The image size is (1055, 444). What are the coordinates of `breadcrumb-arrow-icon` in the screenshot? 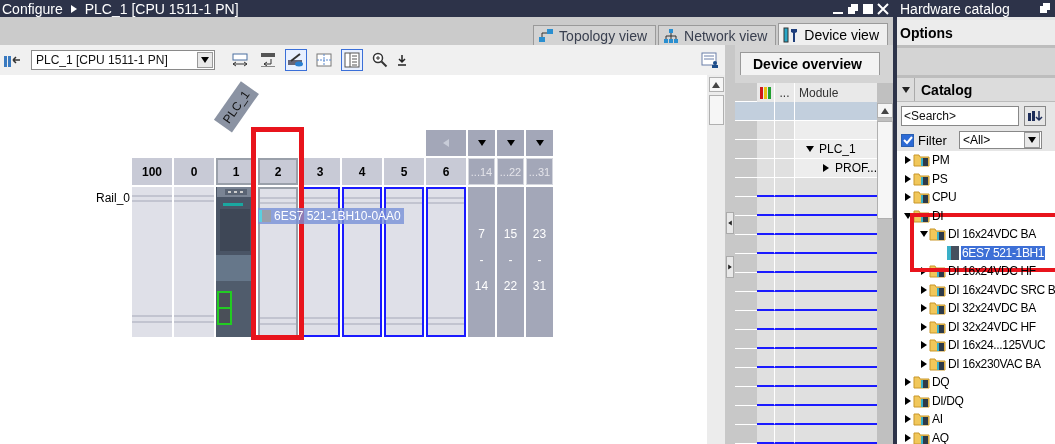 It's located at (73, 8).